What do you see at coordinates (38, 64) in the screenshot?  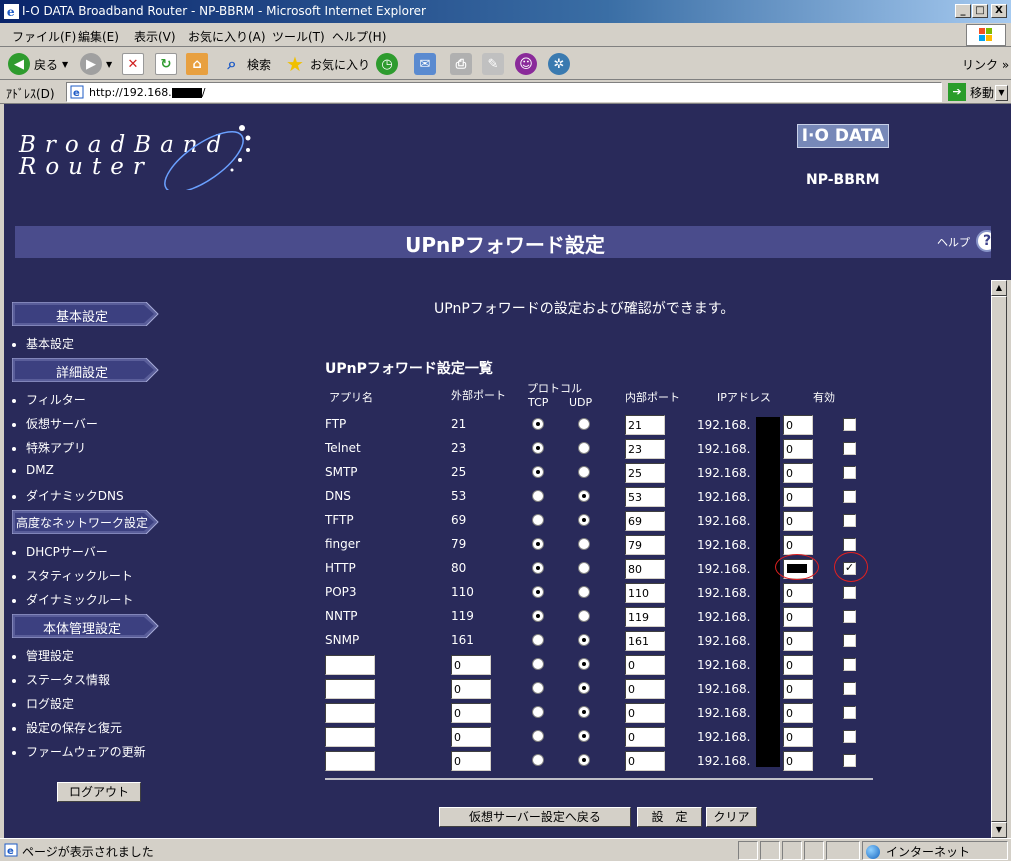 I see `back-button: ◀ 戻る ▼` at bounding box center [38, 64].